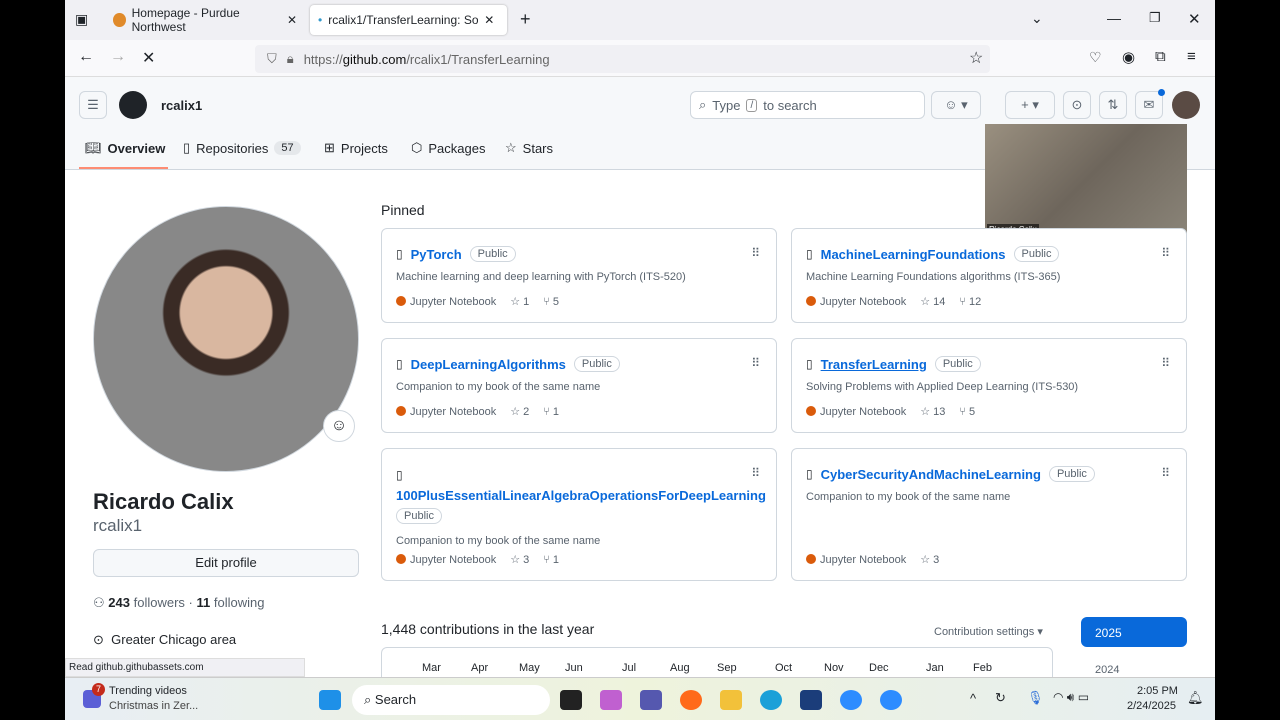 This screenshot has width=1280, height=720. What do you see at coordinates (988, 631) in the screenshot?
I see `contribution-settings-button: Contribution settings ▾` at bounding box center [988, 631].